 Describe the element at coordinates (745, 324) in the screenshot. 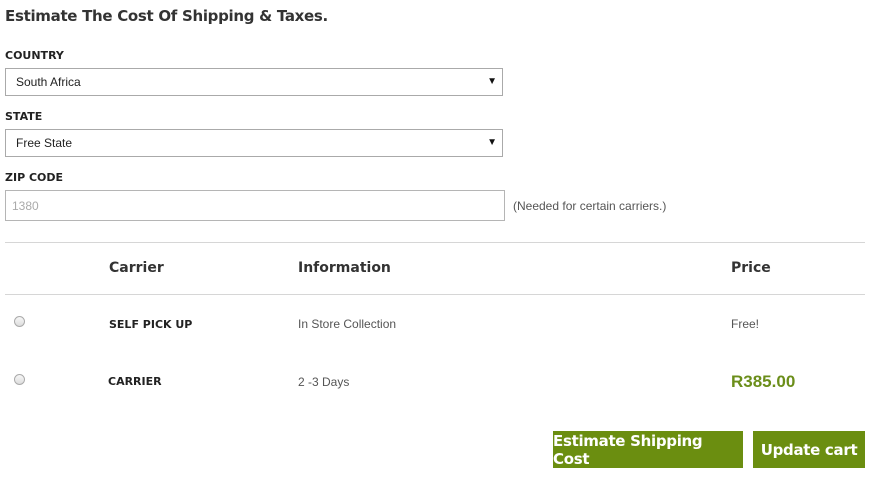

I see `carrier-price: Free!` at that location.